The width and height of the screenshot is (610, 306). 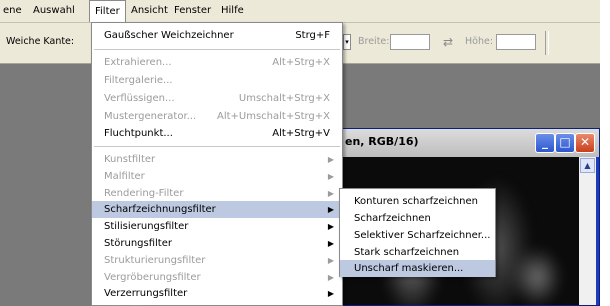 What do you see at coordinates (469, 143) in the screenshot?
I see `document-titlebar: en, RGB/16) _ □ ✕` at bounding box center [469, 143].